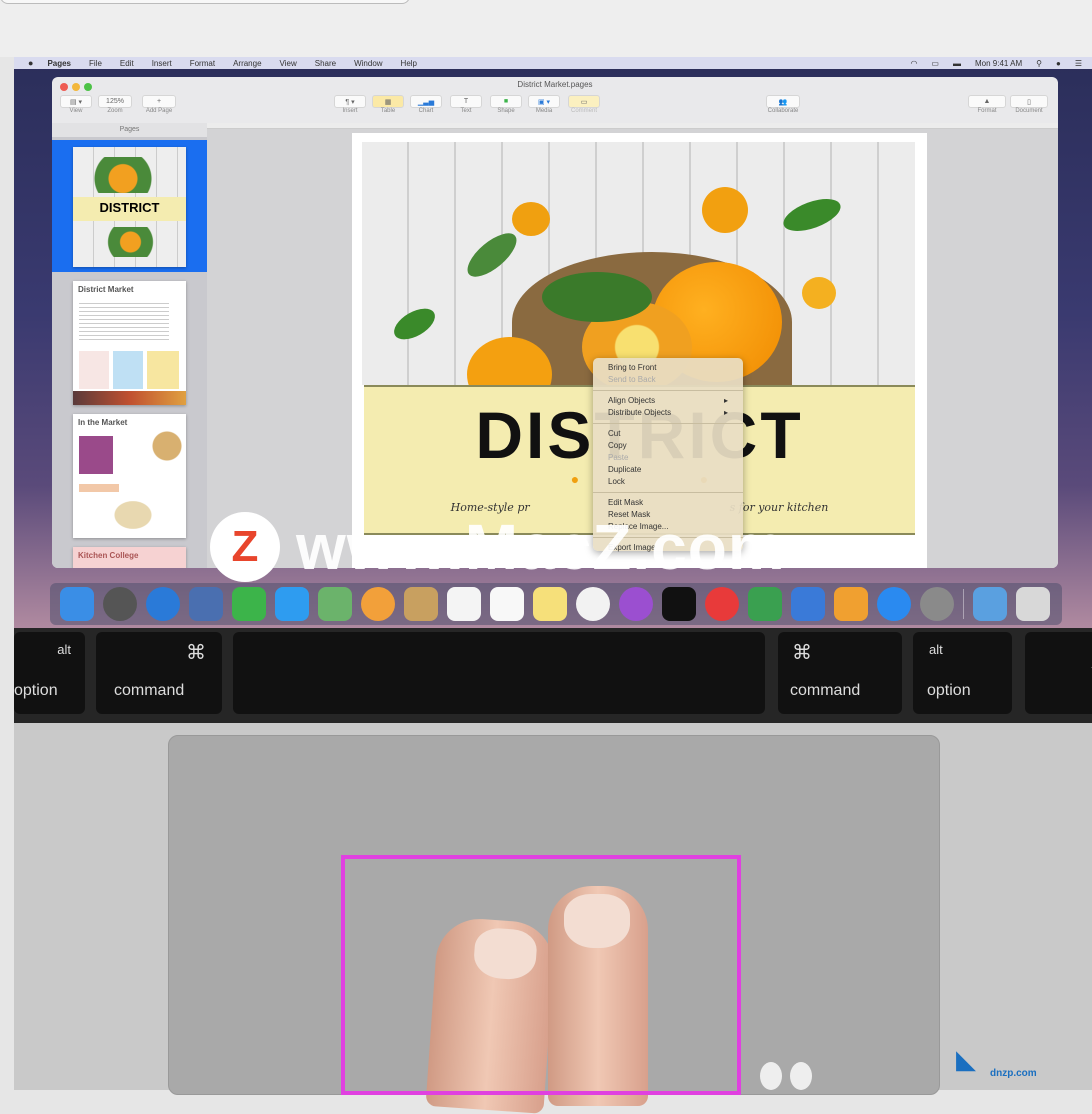 Image resolution: width=1092 pixels, height=1114 pixels. Describe the element at coordinates (668, 446) in the screenshot. I see `context-menu-item: Copy` at that location.